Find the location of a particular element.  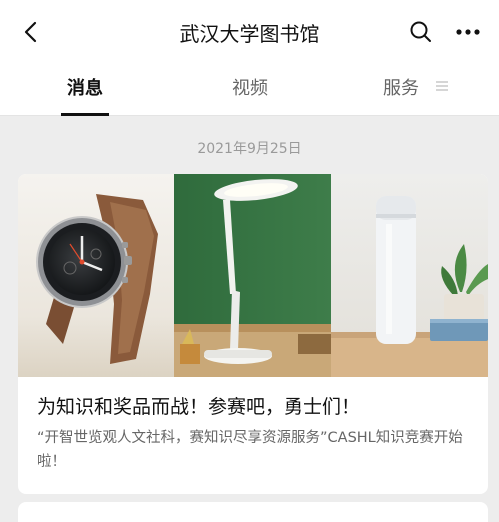

article-title: 为知识和奖品而战！参赛吧，勇士们！ is located at coordinates (199, 407).